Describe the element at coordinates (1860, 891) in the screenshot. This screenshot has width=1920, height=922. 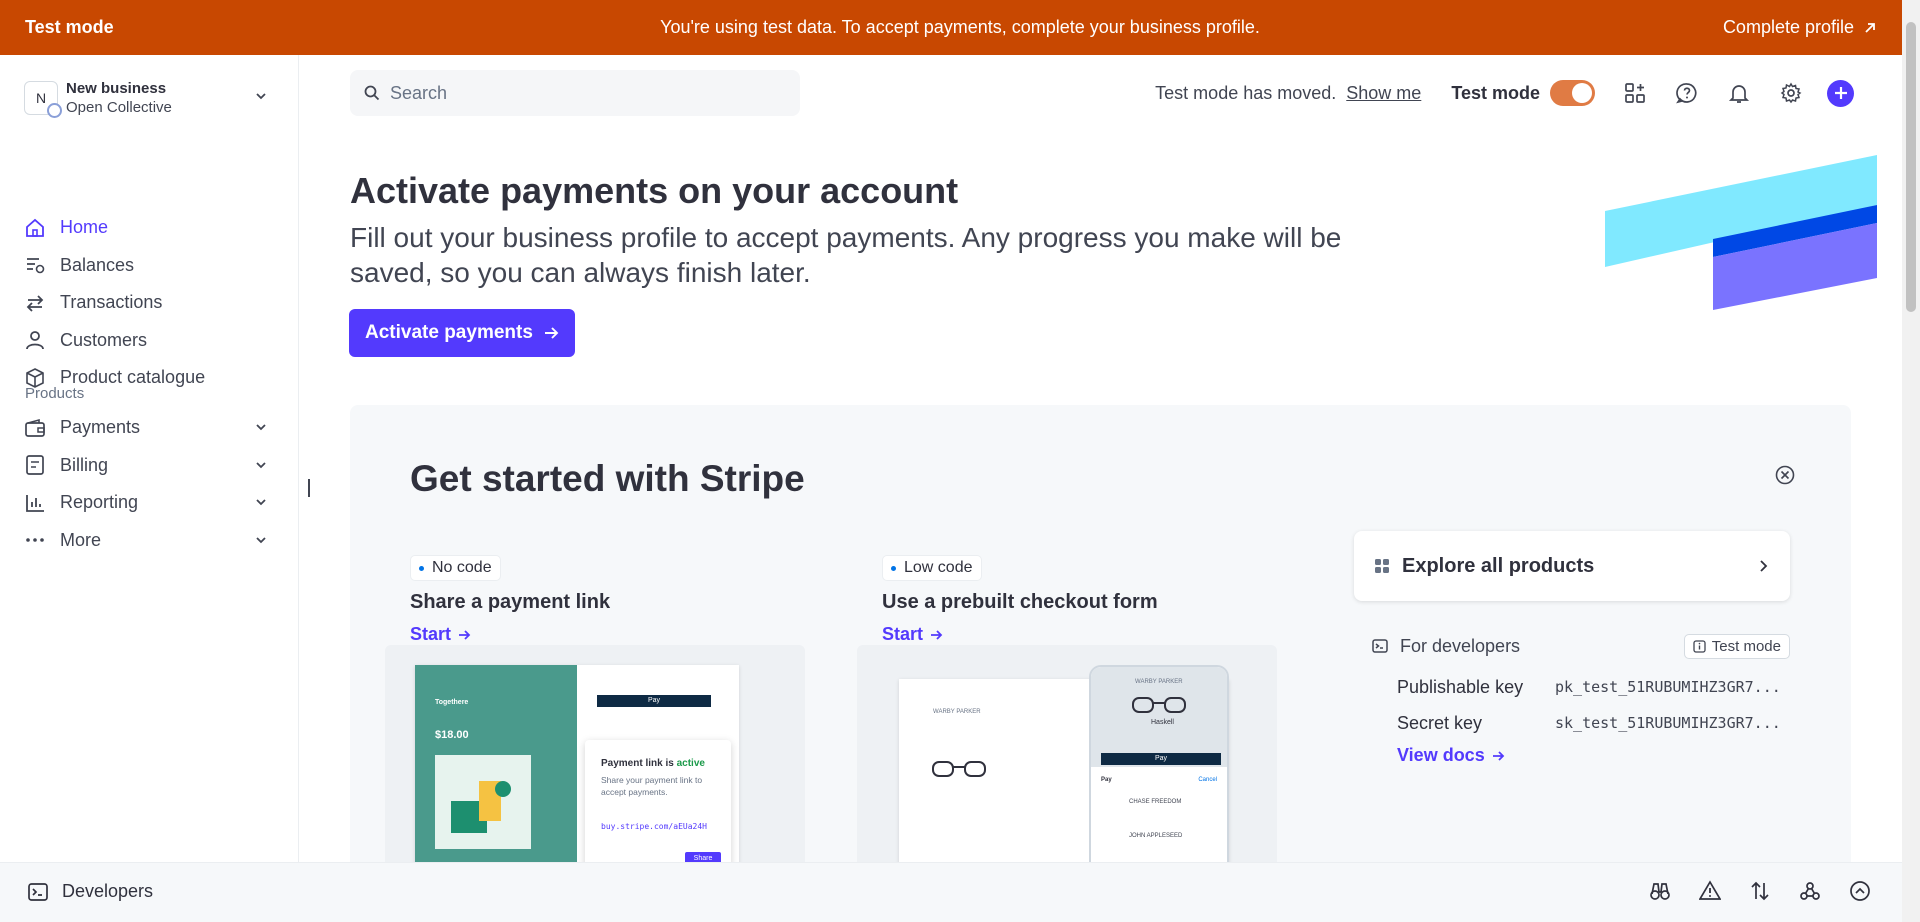
I see `expand-panel-button` at that location.